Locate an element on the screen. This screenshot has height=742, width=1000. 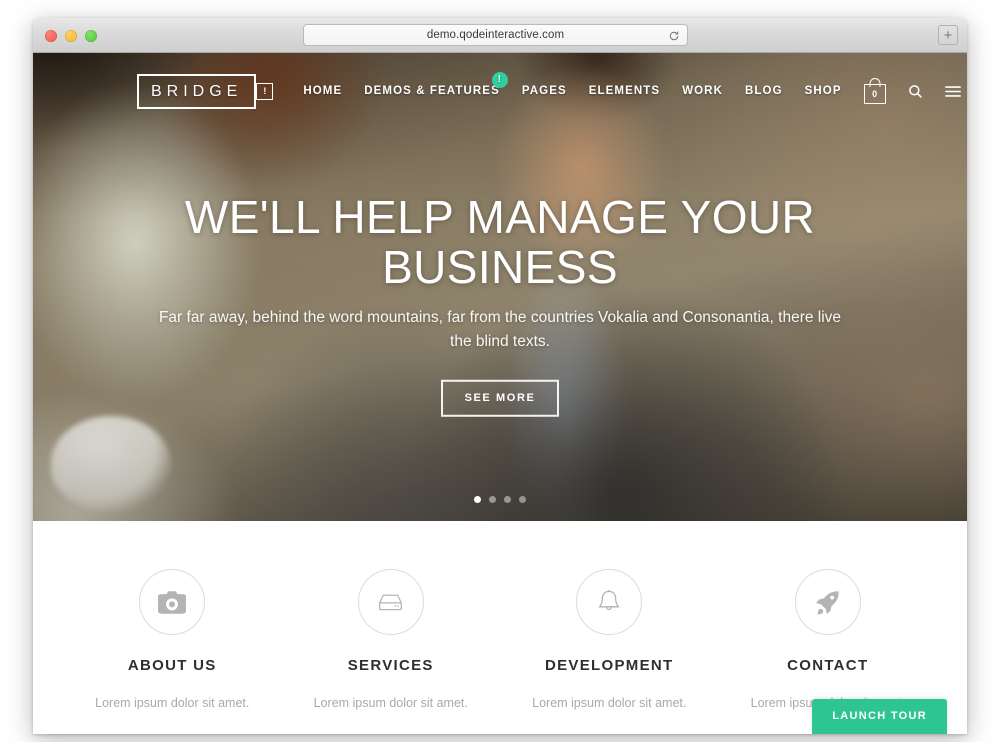
exclamation-box-icon: ! is located at coordinates (265, 91).